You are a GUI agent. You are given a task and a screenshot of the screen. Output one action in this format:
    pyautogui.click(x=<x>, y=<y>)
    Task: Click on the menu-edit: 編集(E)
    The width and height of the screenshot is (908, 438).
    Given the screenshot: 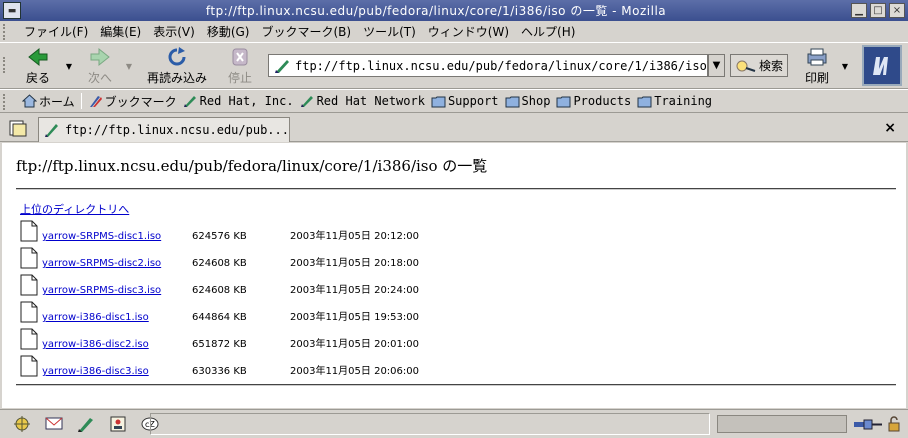 What is the action you would take?
    pyautogui.click(x=120, y=31)
    